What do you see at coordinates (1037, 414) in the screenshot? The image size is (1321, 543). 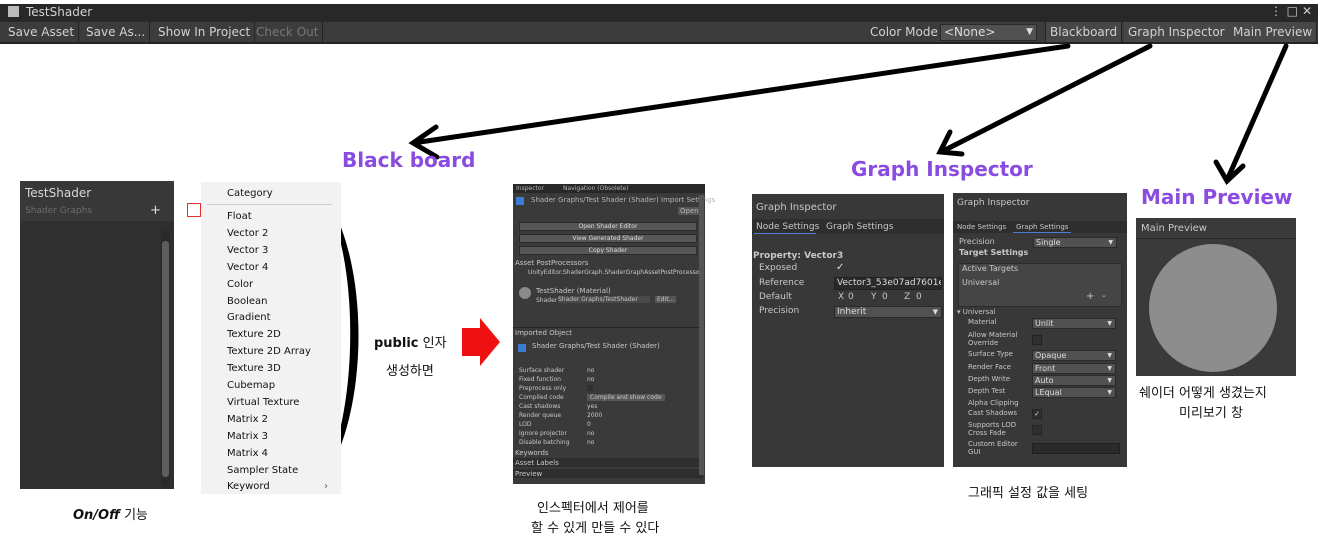 I see `universal-setting-checkbox: ✓` at bounding box center [1037, 414].